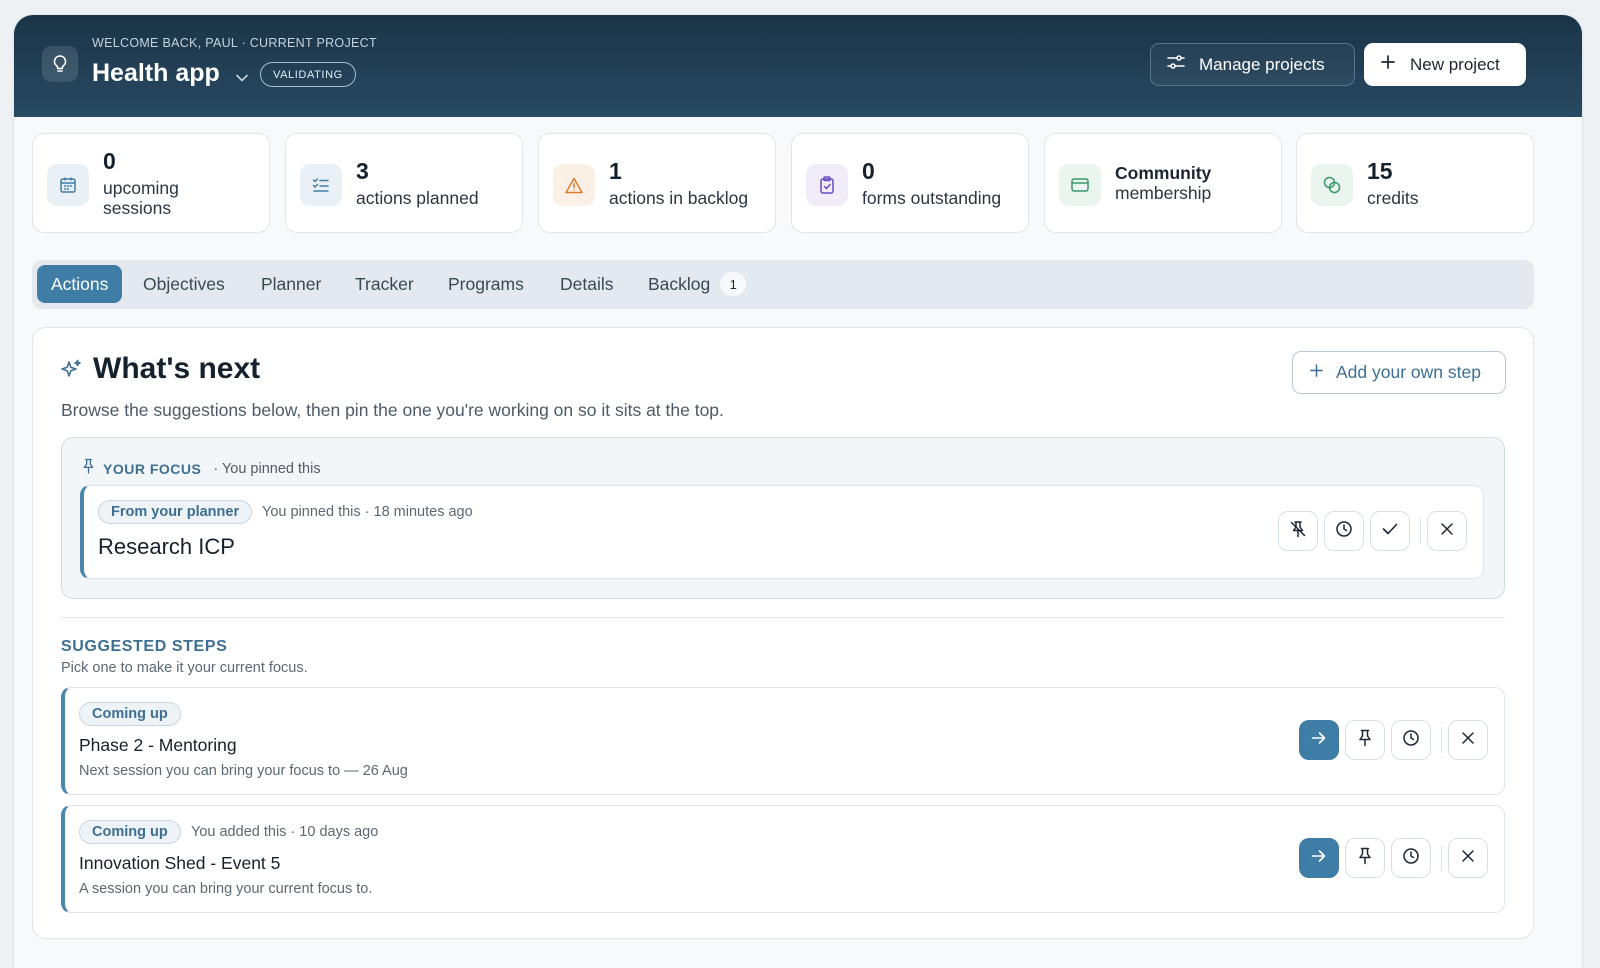 The height and width of the screenshot is (968, 1600). Describe the element at coordinates (152, 468) in the screenshot. I see `focus-tag: YOUR FOCUS` at that location.